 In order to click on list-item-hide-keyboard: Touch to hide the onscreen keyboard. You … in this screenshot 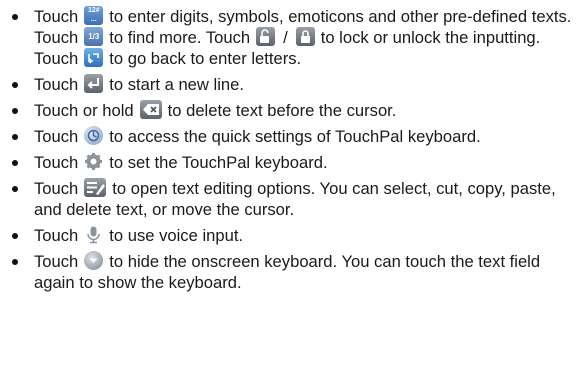, I will do `click(292, 272)`.